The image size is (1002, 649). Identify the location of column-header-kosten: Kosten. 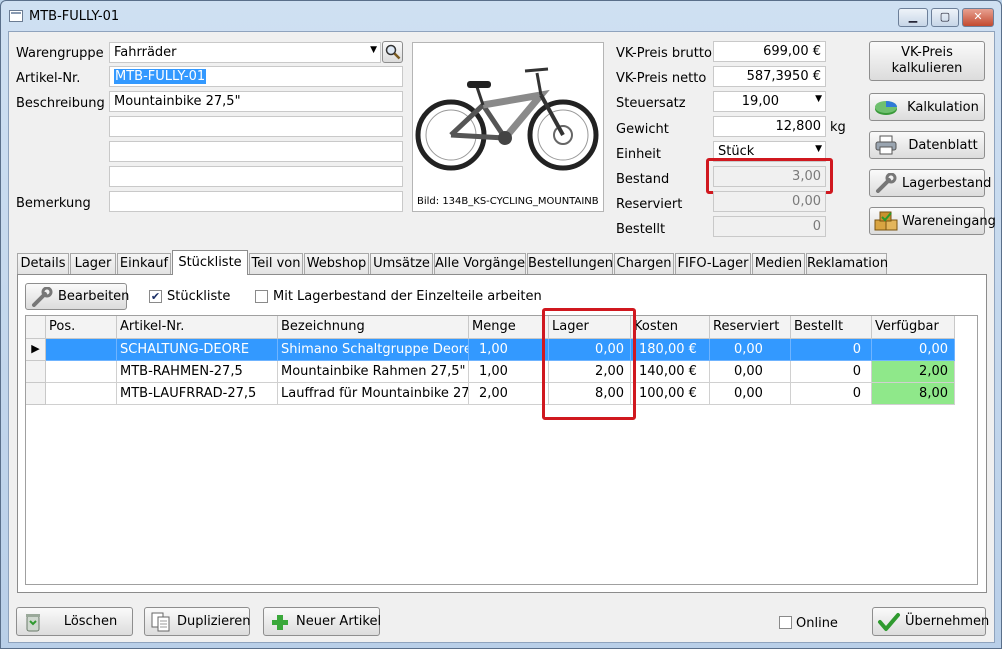
(670, 327).